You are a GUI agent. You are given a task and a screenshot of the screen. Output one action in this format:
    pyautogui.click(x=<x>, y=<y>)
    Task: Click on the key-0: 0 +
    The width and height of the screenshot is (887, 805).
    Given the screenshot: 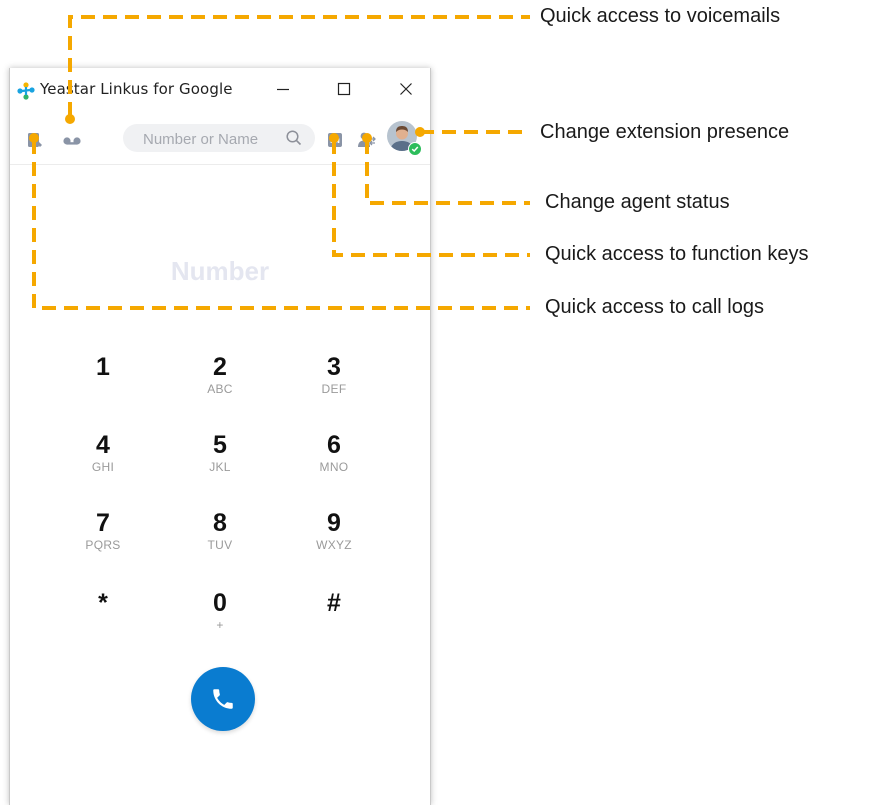 What is the action you would take?
    pyautogui.click(x=220, y=610)
    